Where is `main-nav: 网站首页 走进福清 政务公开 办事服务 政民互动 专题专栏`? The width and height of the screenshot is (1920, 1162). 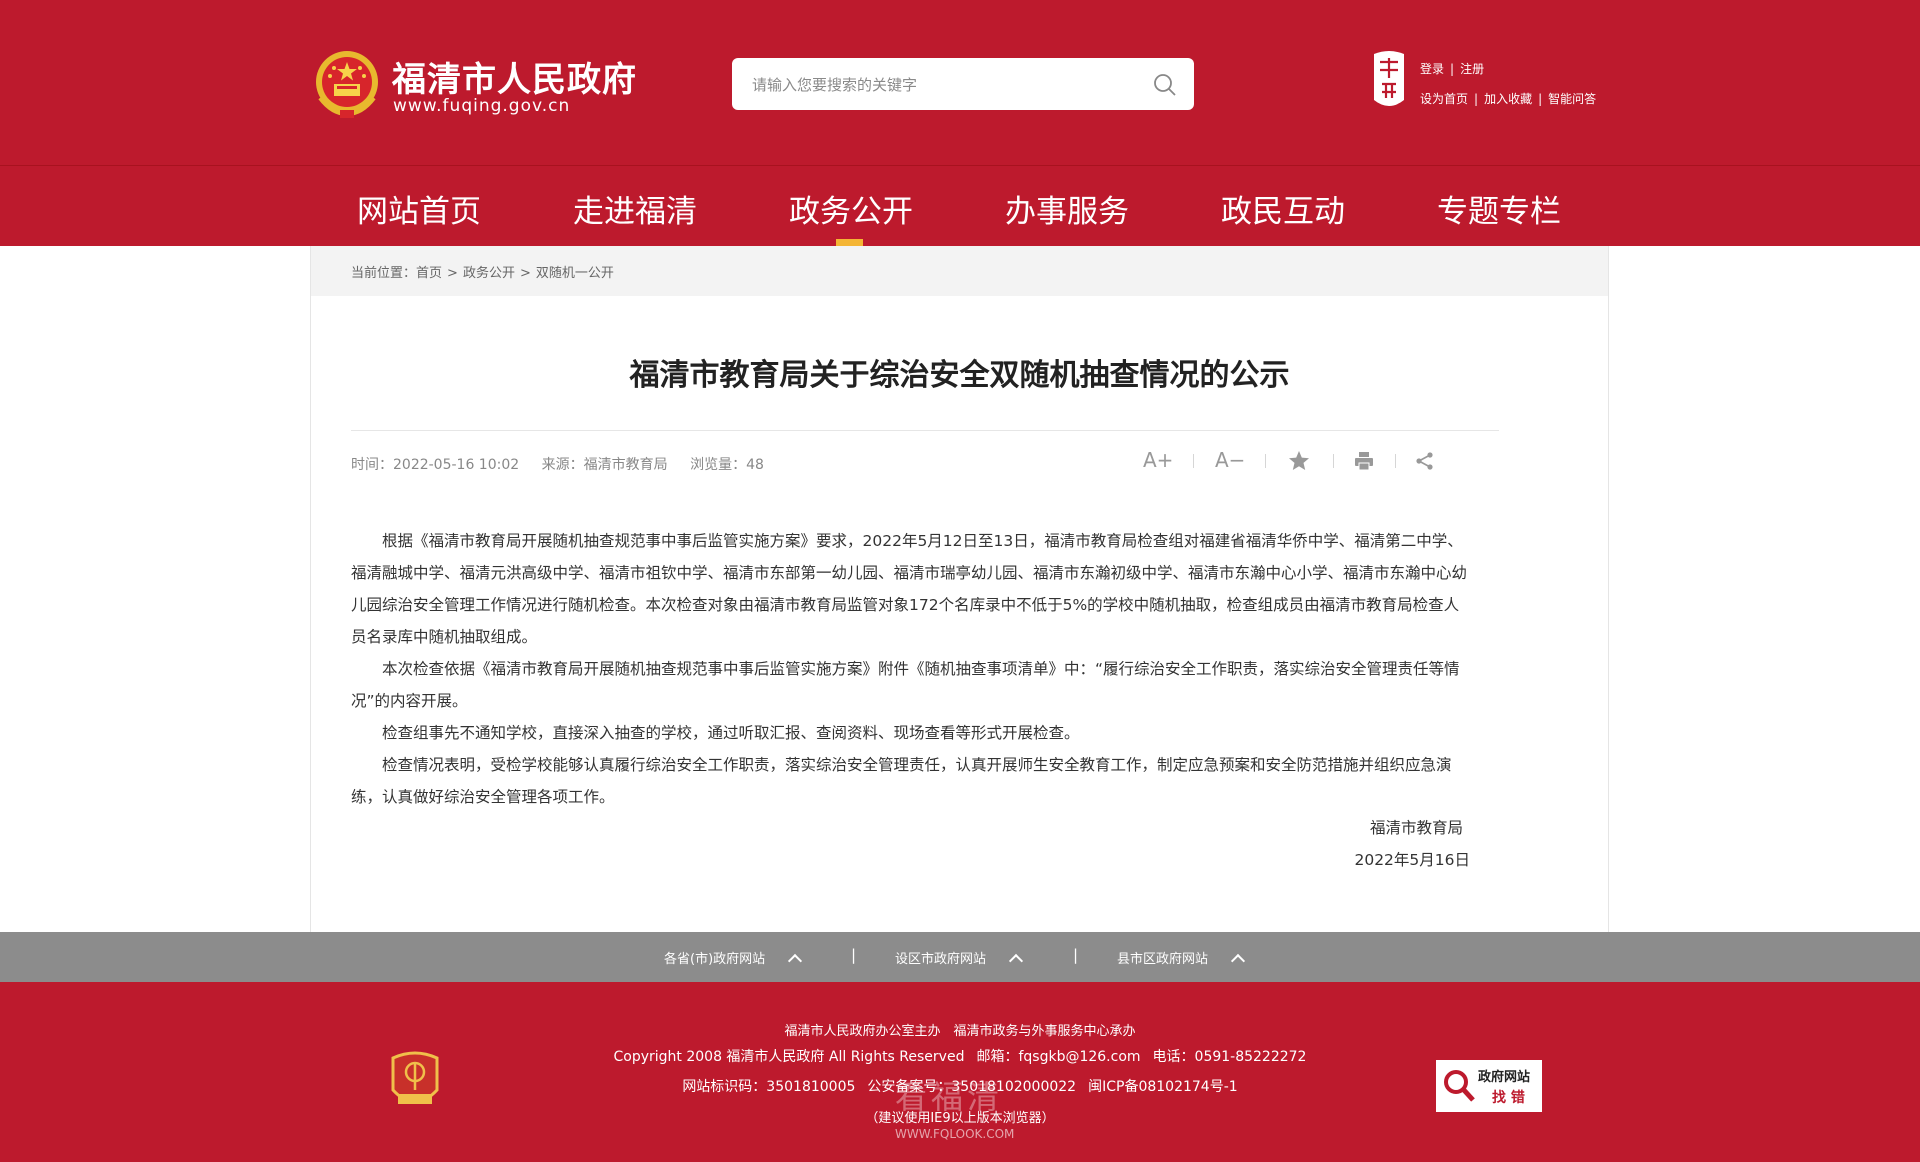 main-nav: 网站首页 走进福清 政务公开 办事服务 政民互动 专题专栏 is located at coordinates (960, 206).